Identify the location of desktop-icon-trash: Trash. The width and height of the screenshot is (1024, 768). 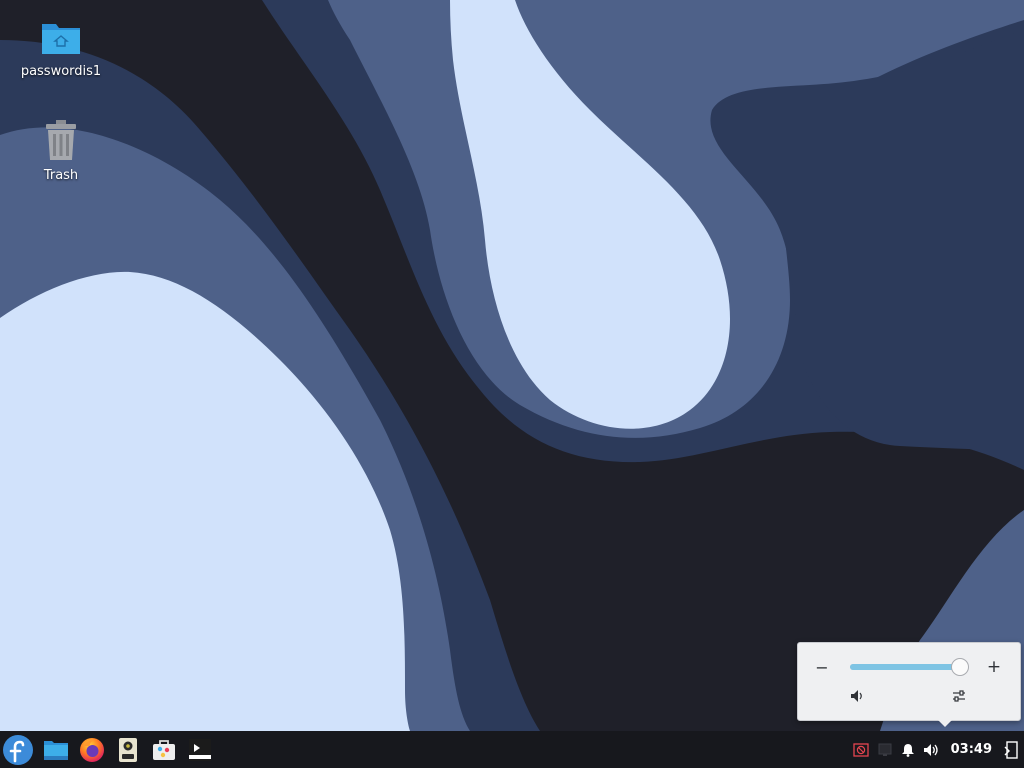
(61, 150).